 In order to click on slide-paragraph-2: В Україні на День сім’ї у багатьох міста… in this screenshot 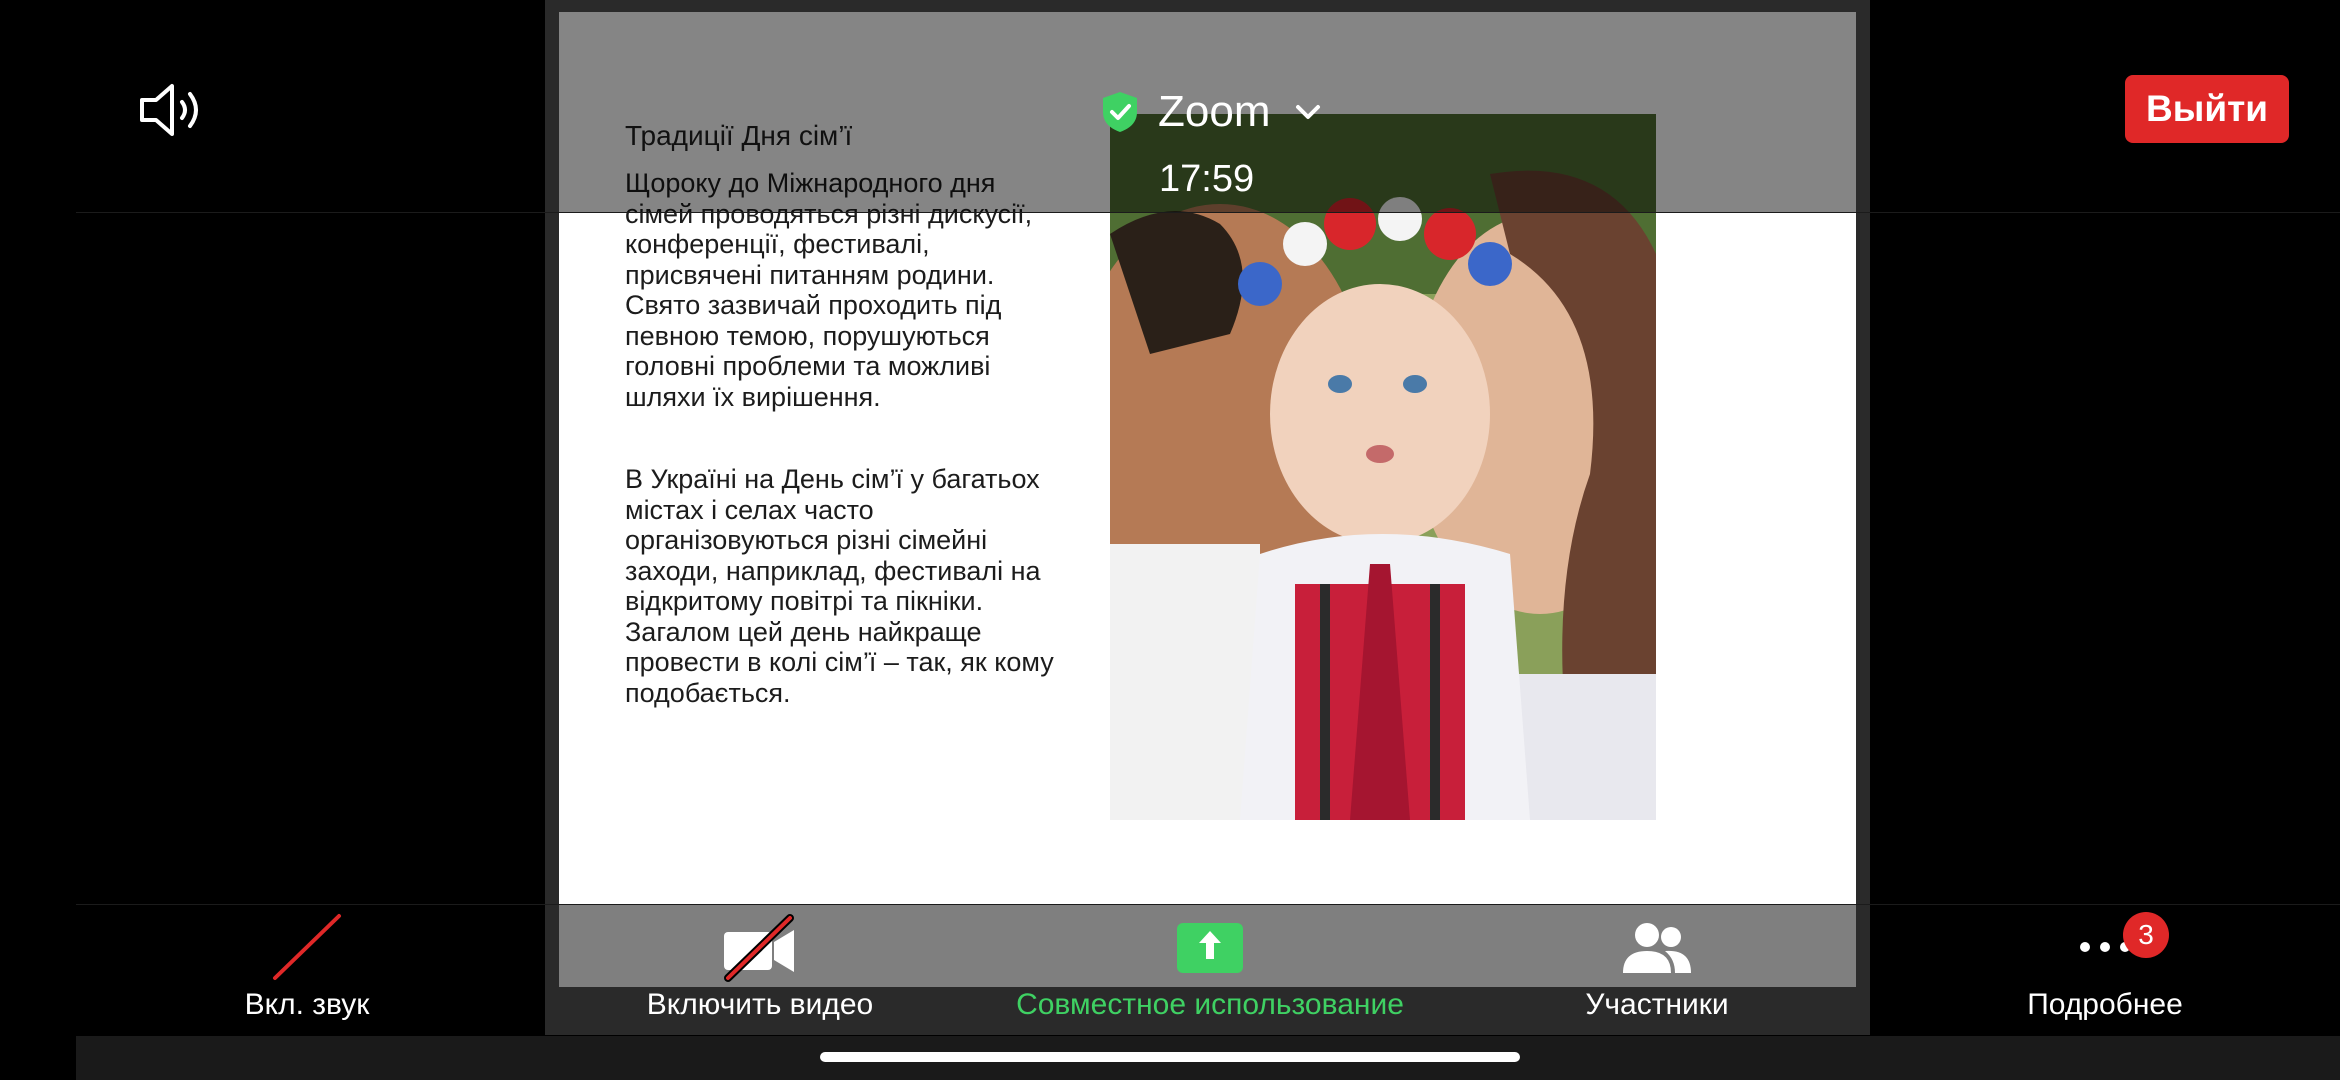, I will do `click(839, 586)`.